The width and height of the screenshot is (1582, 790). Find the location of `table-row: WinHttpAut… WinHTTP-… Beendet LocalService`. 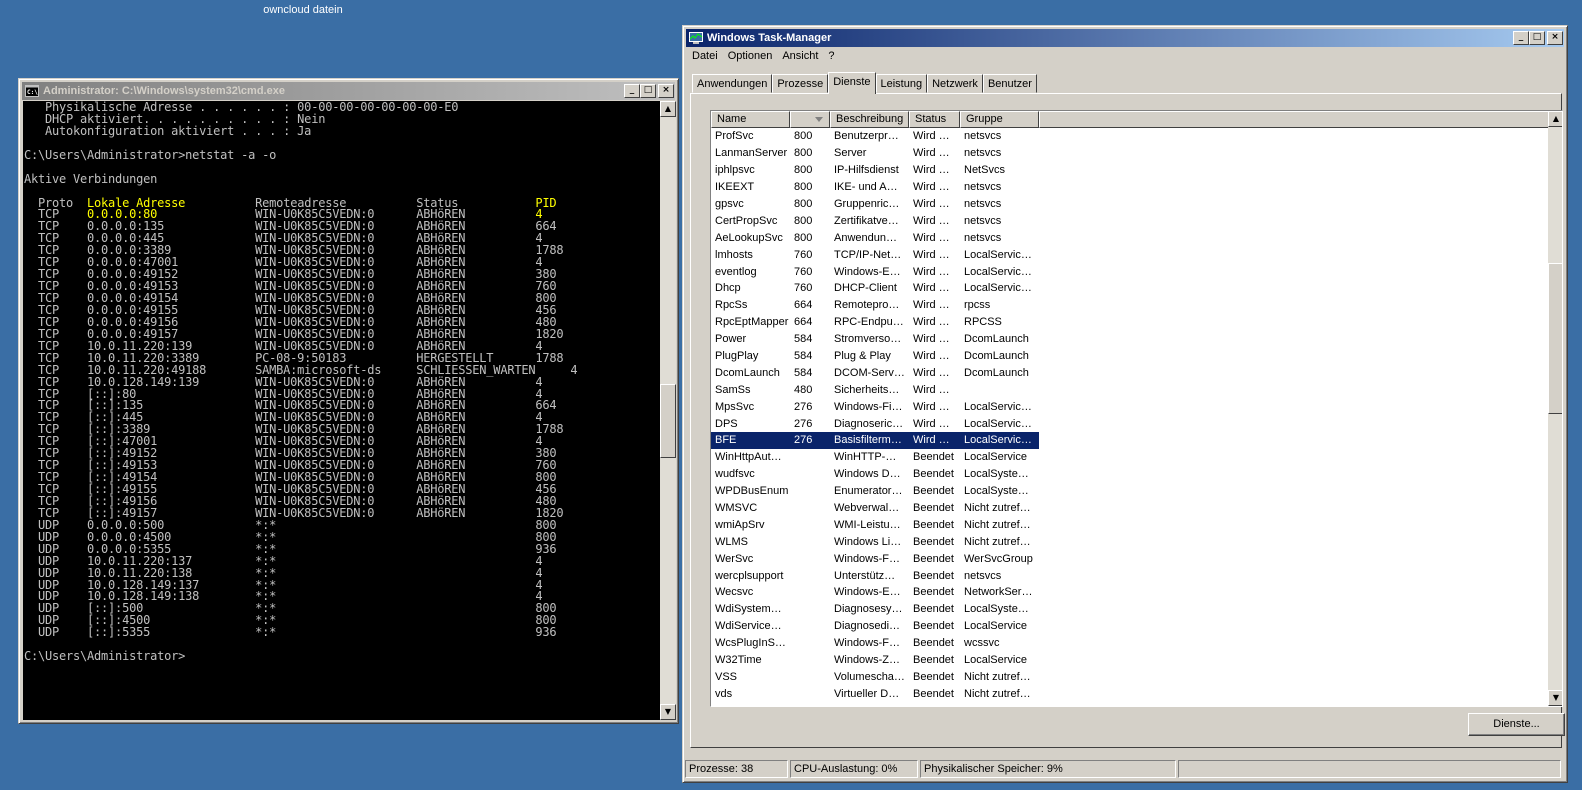

table-row: WinHttpAut… WinHTTP-… Beendet LocalService is located at coordinates (1130, 457).